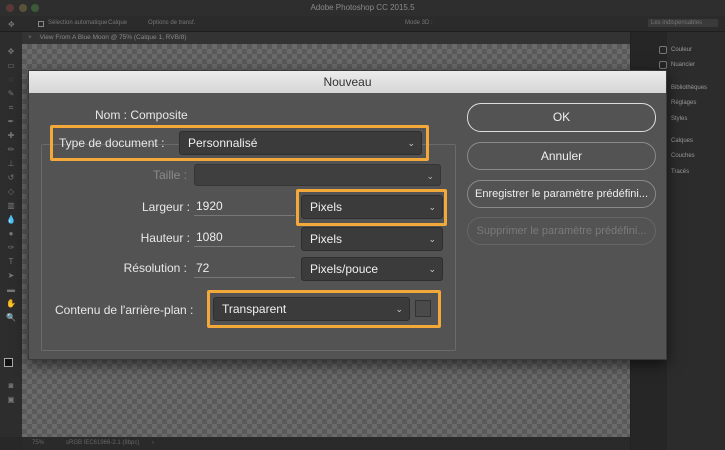 Image resolution: width=725 pixels, height=450 pixels. What do you see at coordinates (254, 309) in the screenshot?
I see `background-value: Transparent` at bounding box center [254, 309].